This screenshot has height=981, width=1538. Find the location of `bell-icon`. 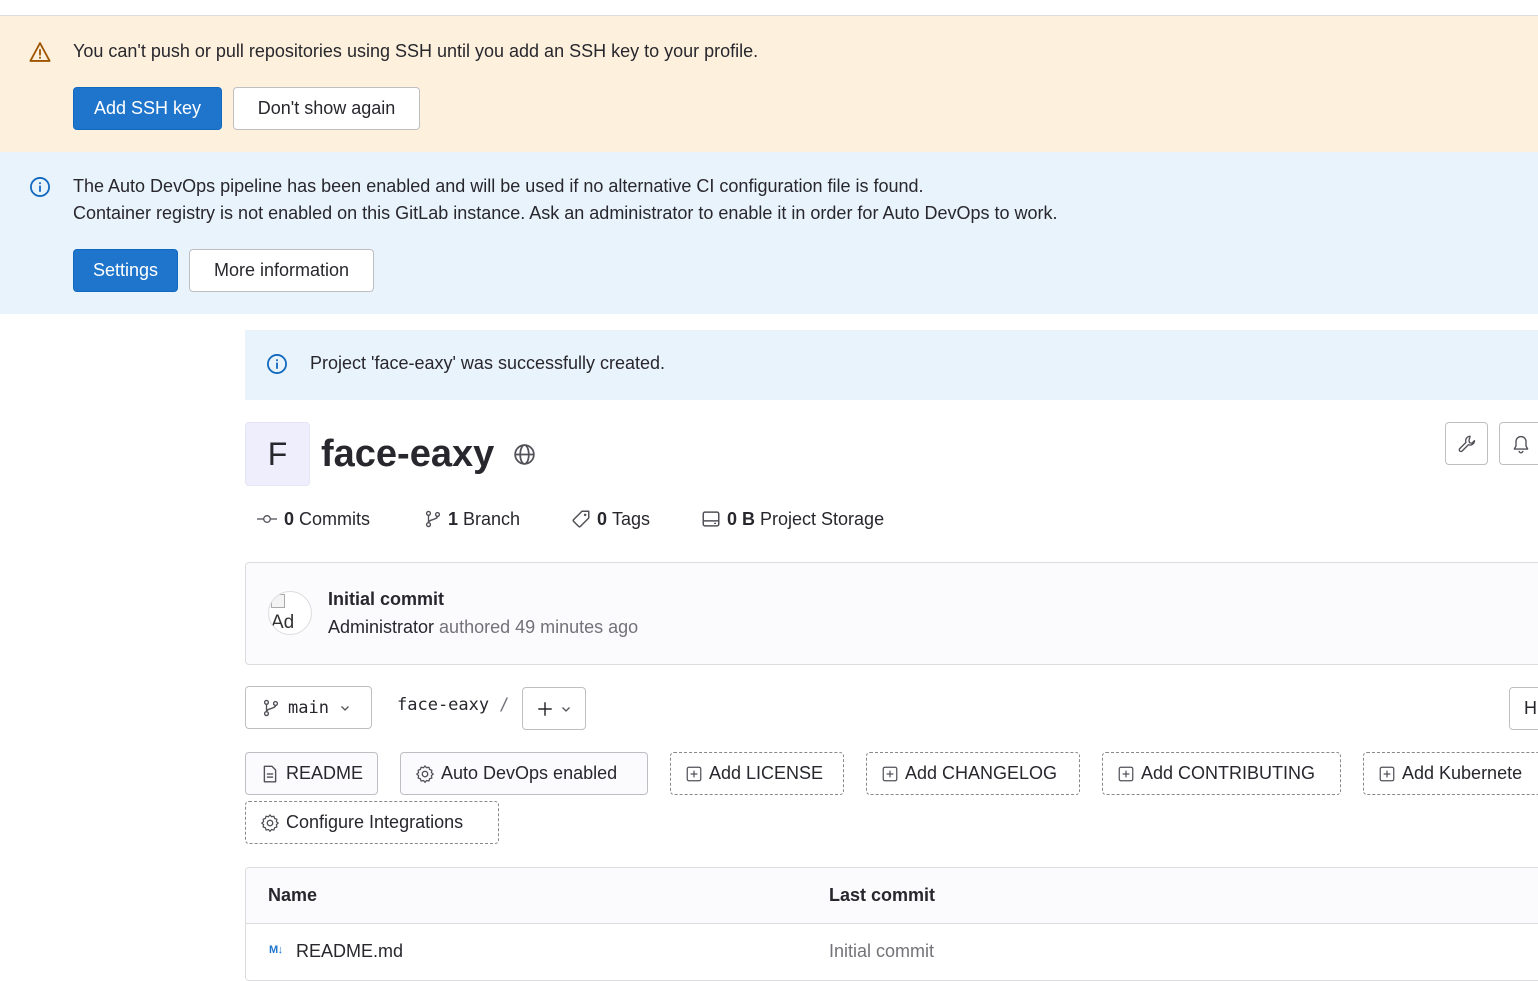

bell-icon is located at coordinates (1520, 444).